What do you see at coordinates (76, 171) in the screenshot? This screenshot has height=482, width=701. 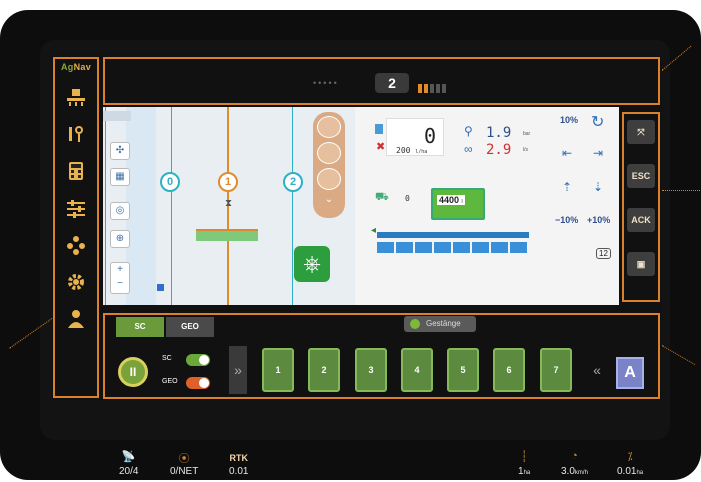 I see `calculator-icon` at bounding box center [76, 171].